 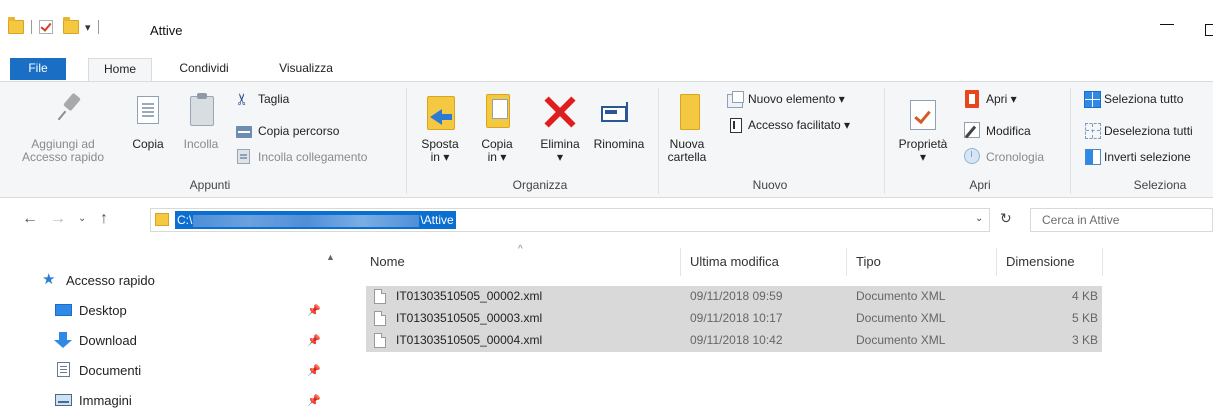 What do you see at coordinates (93, 398) in the screenshot?
I see `sidebar-item-pictures: Immagini` at bounding box center [93, 398].